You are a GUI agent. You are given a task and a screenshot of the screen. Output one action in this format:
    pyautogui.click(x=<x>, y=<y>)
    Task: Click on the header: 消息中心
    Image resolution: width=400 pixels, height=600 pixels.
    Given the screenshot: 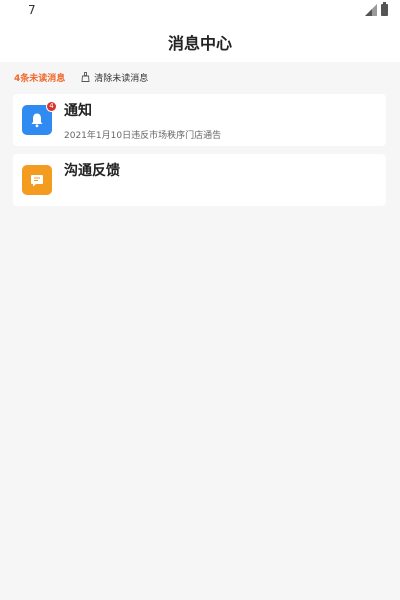 What is the action you would take?
    pyautogui.click(x=200, y=42)
    